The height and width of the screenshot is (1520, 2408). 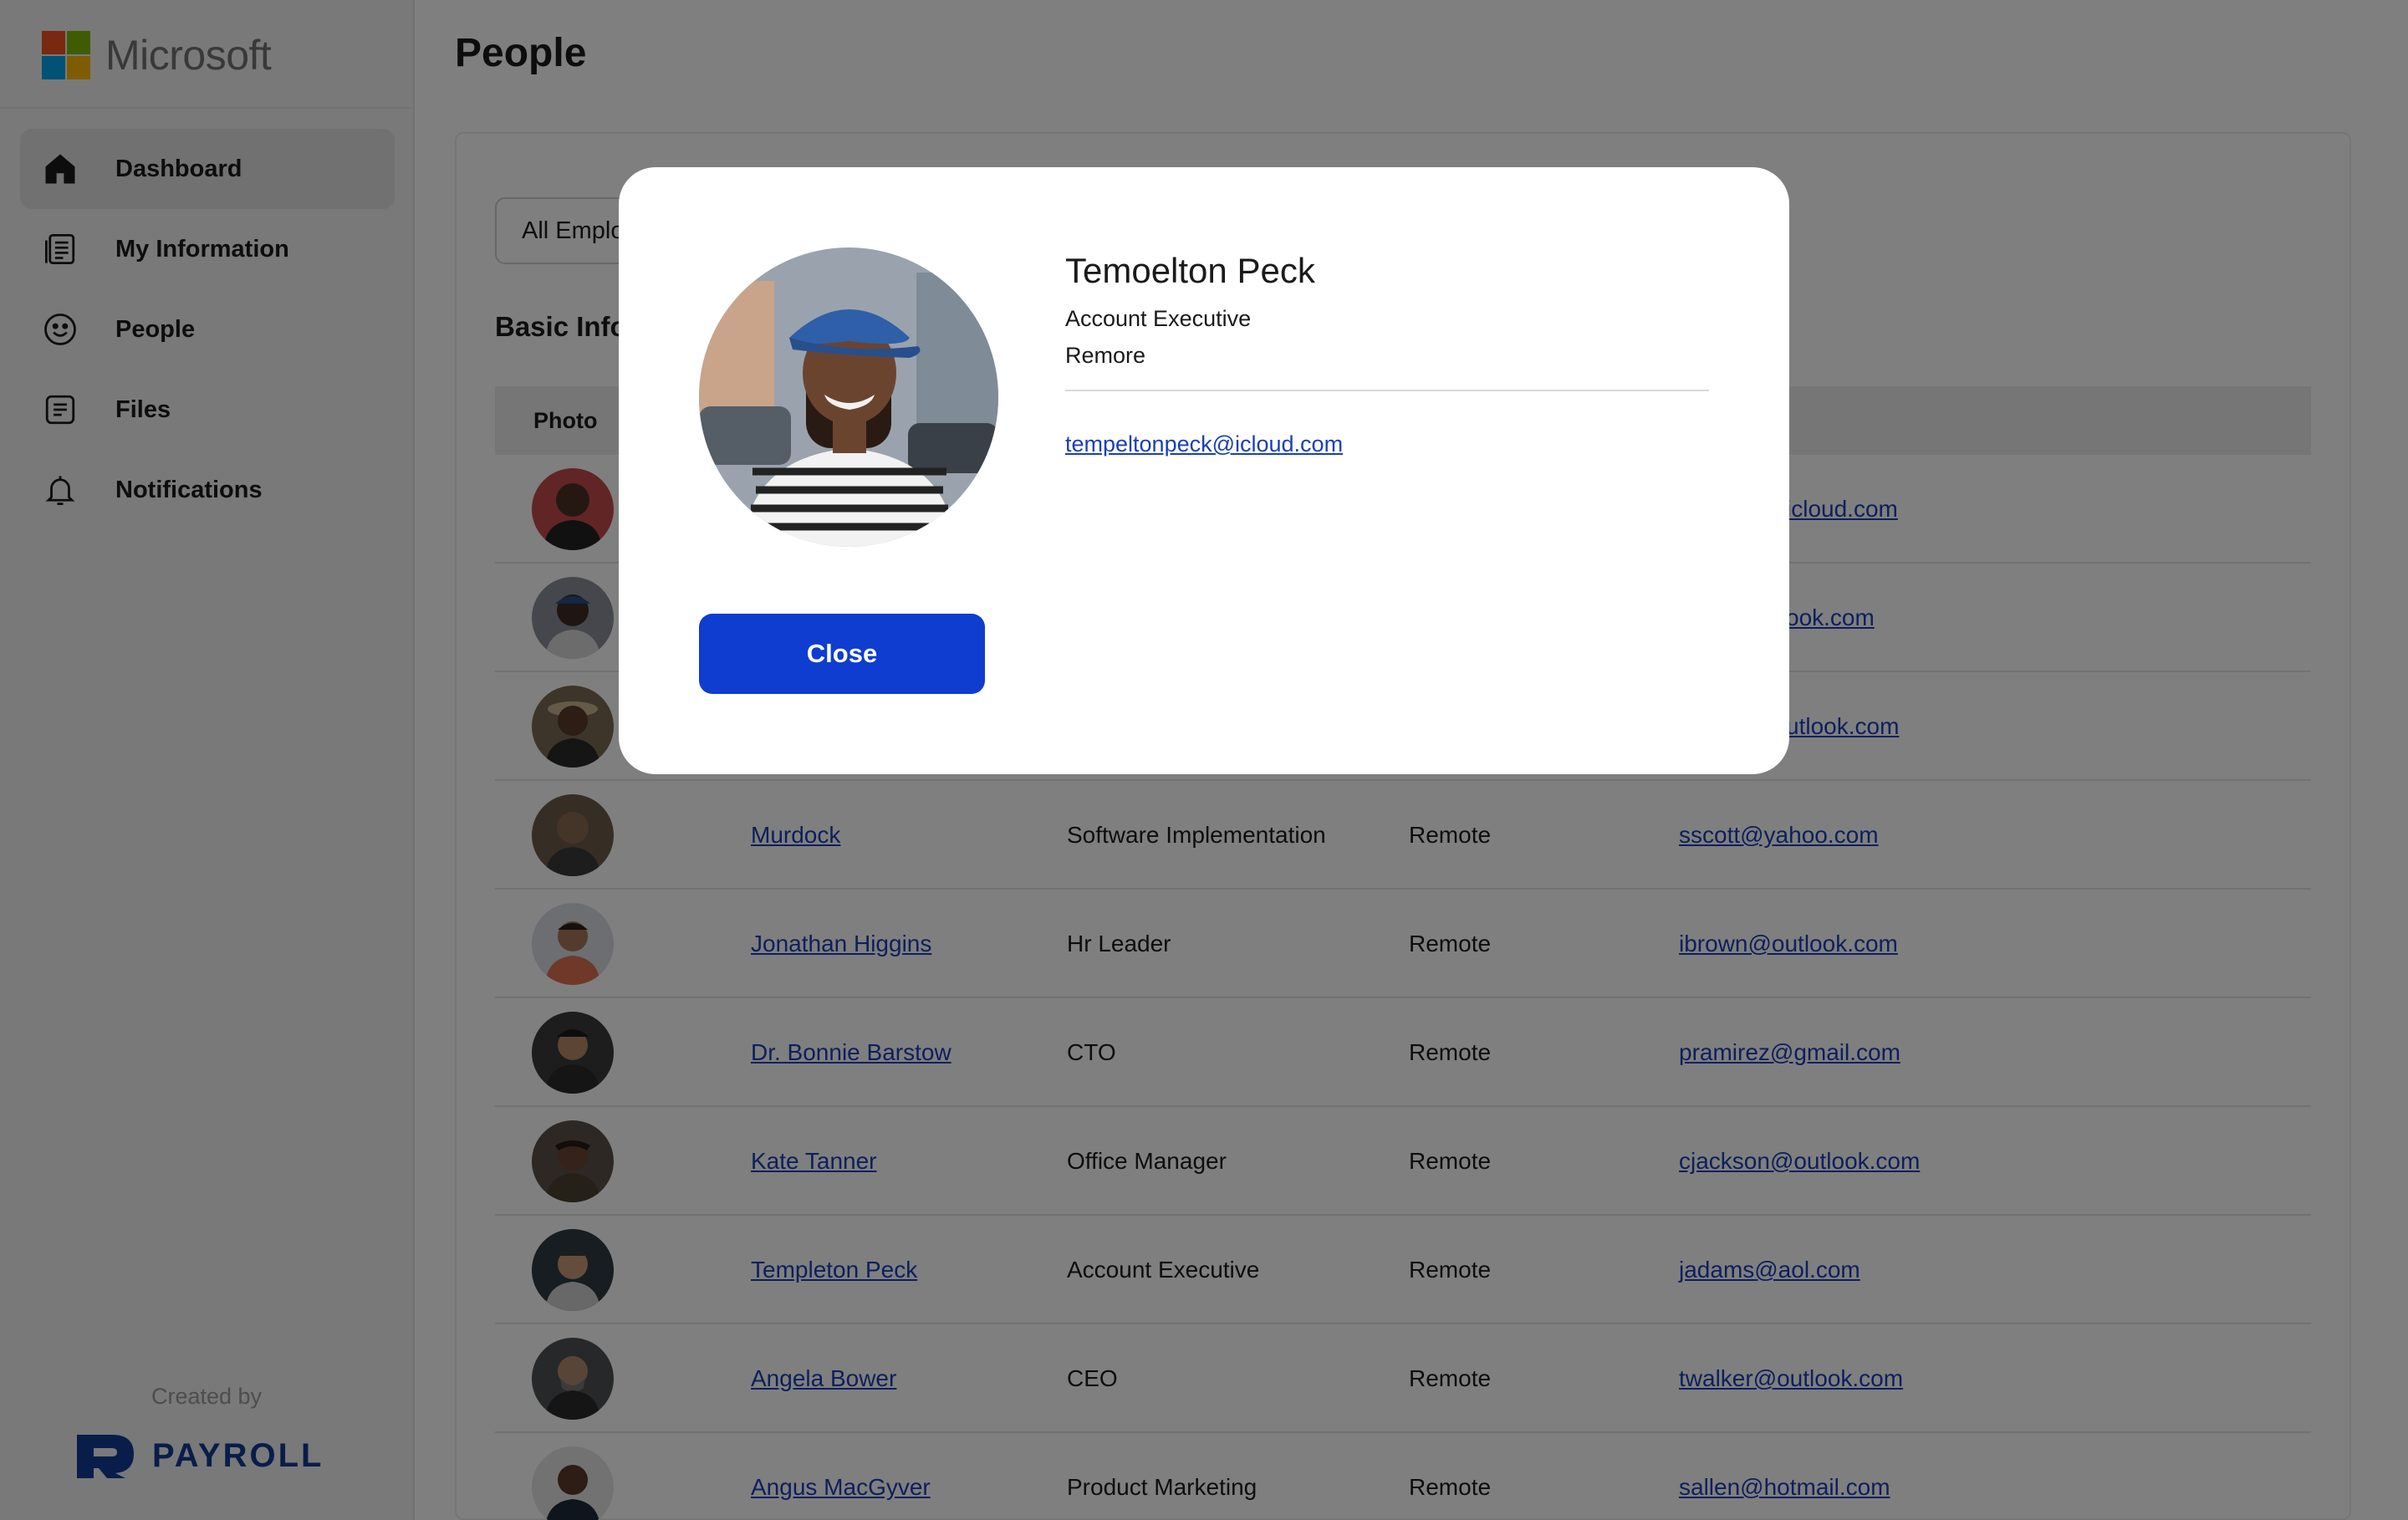 What do you see at coordinates (1105, 355) in the screenshot?
I see `modal-employee-location: Remore` at bounding box center [1105, 355].